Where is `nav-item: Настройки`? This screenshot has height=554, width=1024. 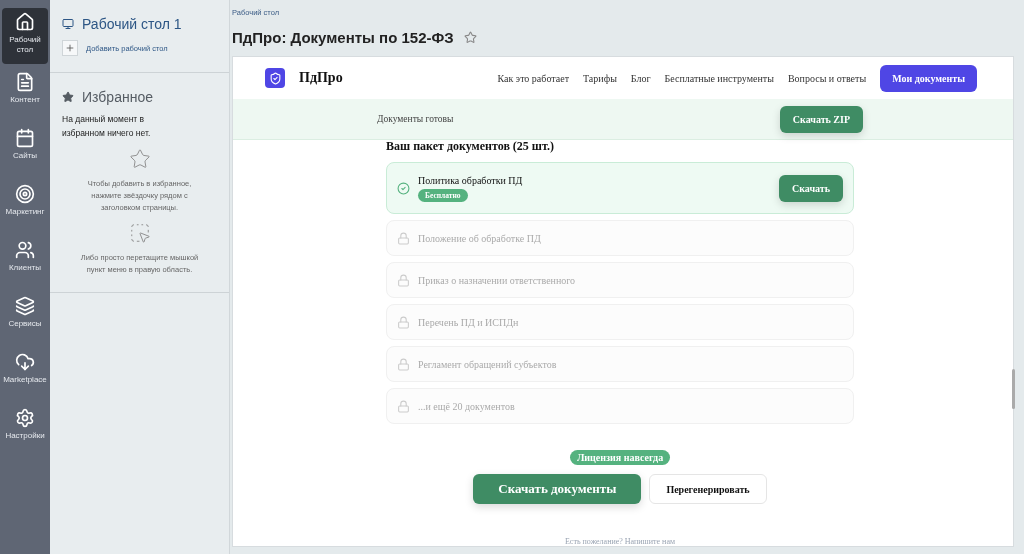 nav-item: Настройки is located at coordinates (25, 430).